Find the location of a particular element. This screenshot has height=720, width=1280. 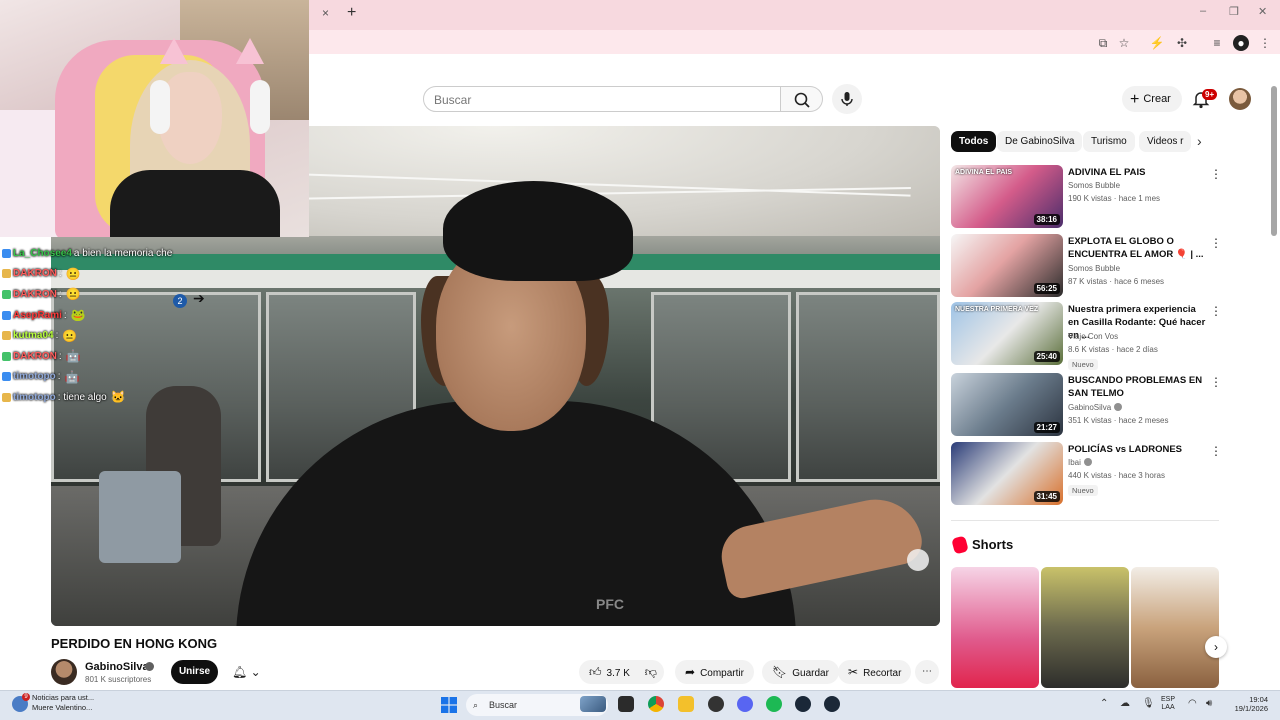

clip-button: ✂ Recortar is located at coordinates (875, 672).